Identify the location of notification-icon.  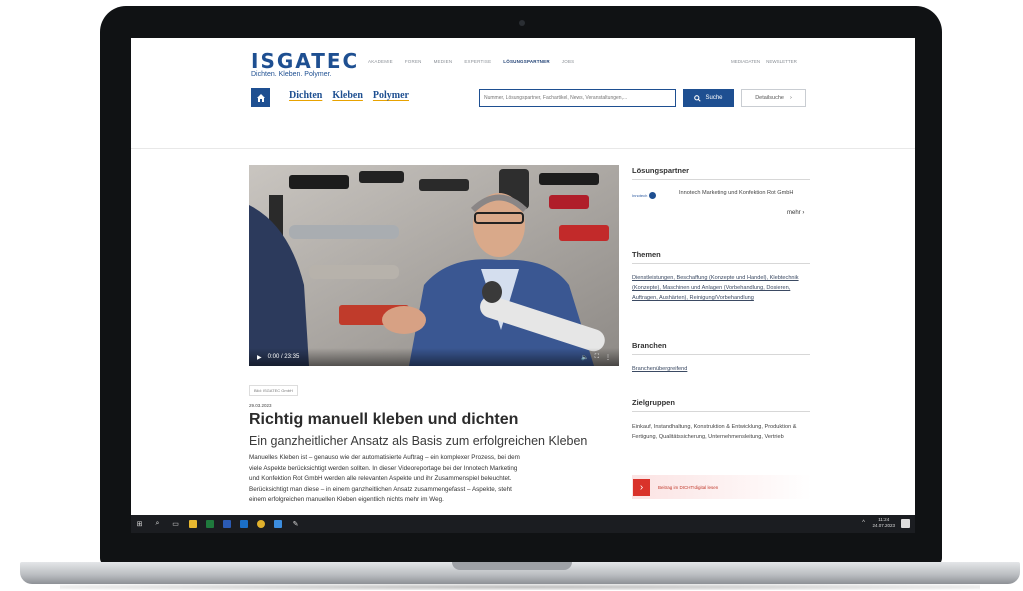
(905, 523).